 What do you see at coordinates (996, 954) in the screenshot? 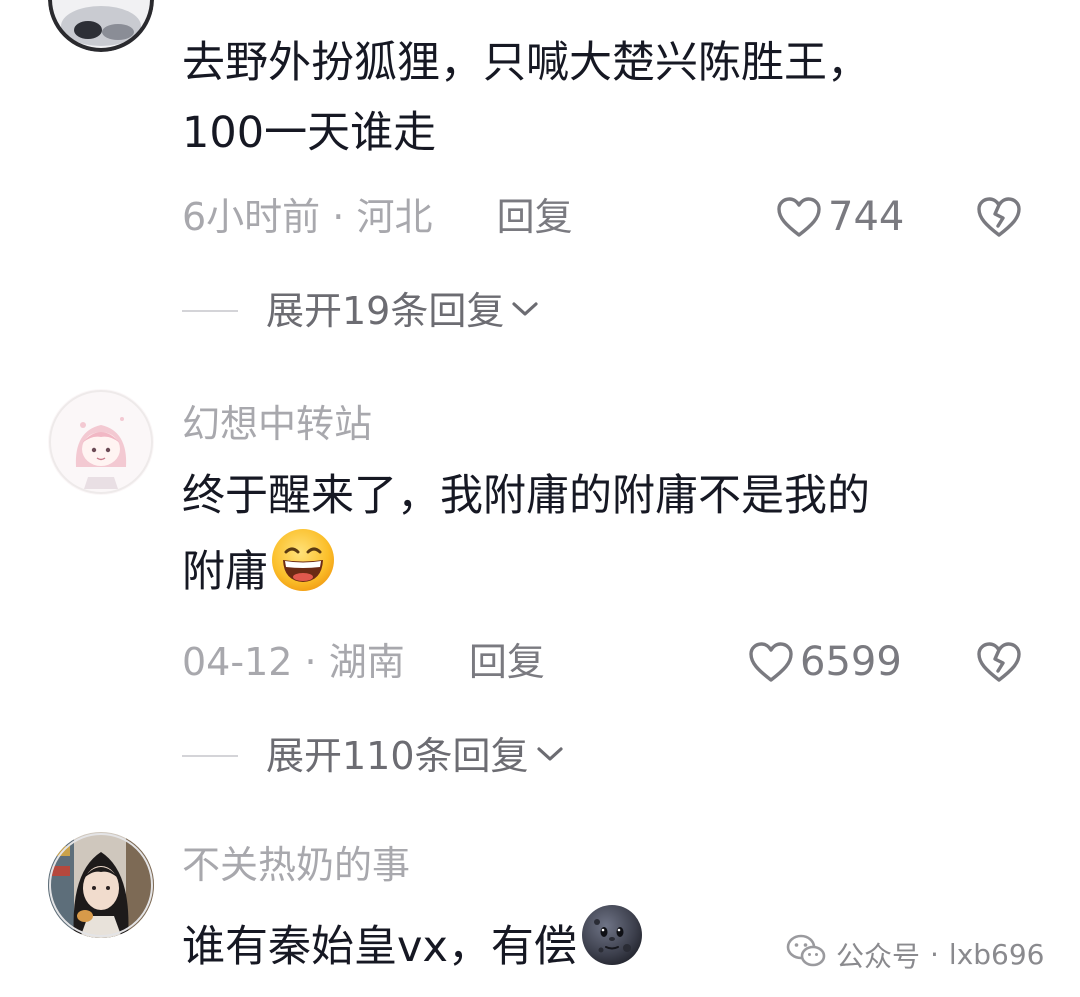
I see `watermark-account: lxb696` at bounding box center [996, 954].